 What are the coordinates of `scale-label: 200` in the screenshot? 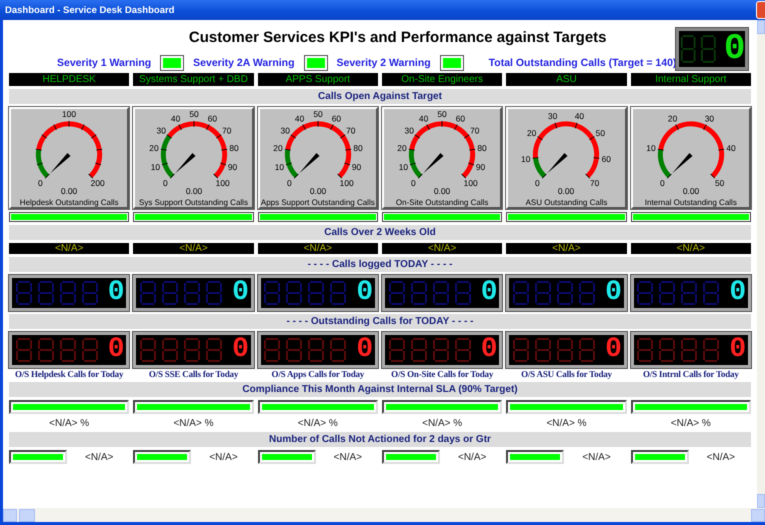 It's located at (97, 183).